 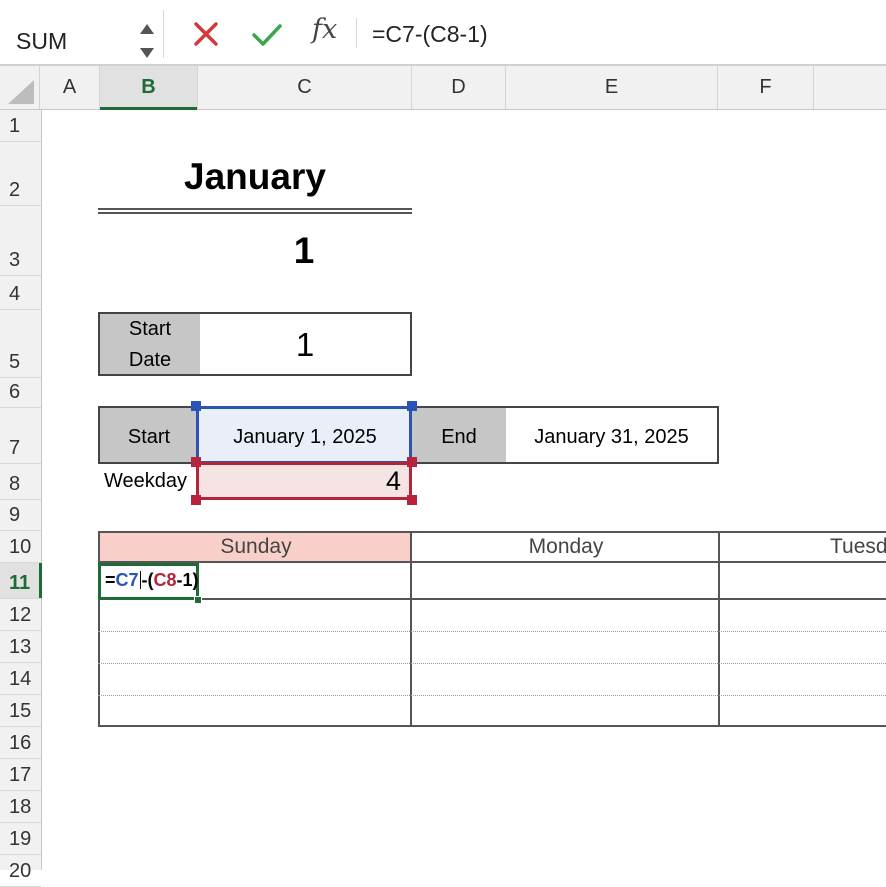 I want to click on formula-input: =C7-(C8-1), so click(x=624, y=34).